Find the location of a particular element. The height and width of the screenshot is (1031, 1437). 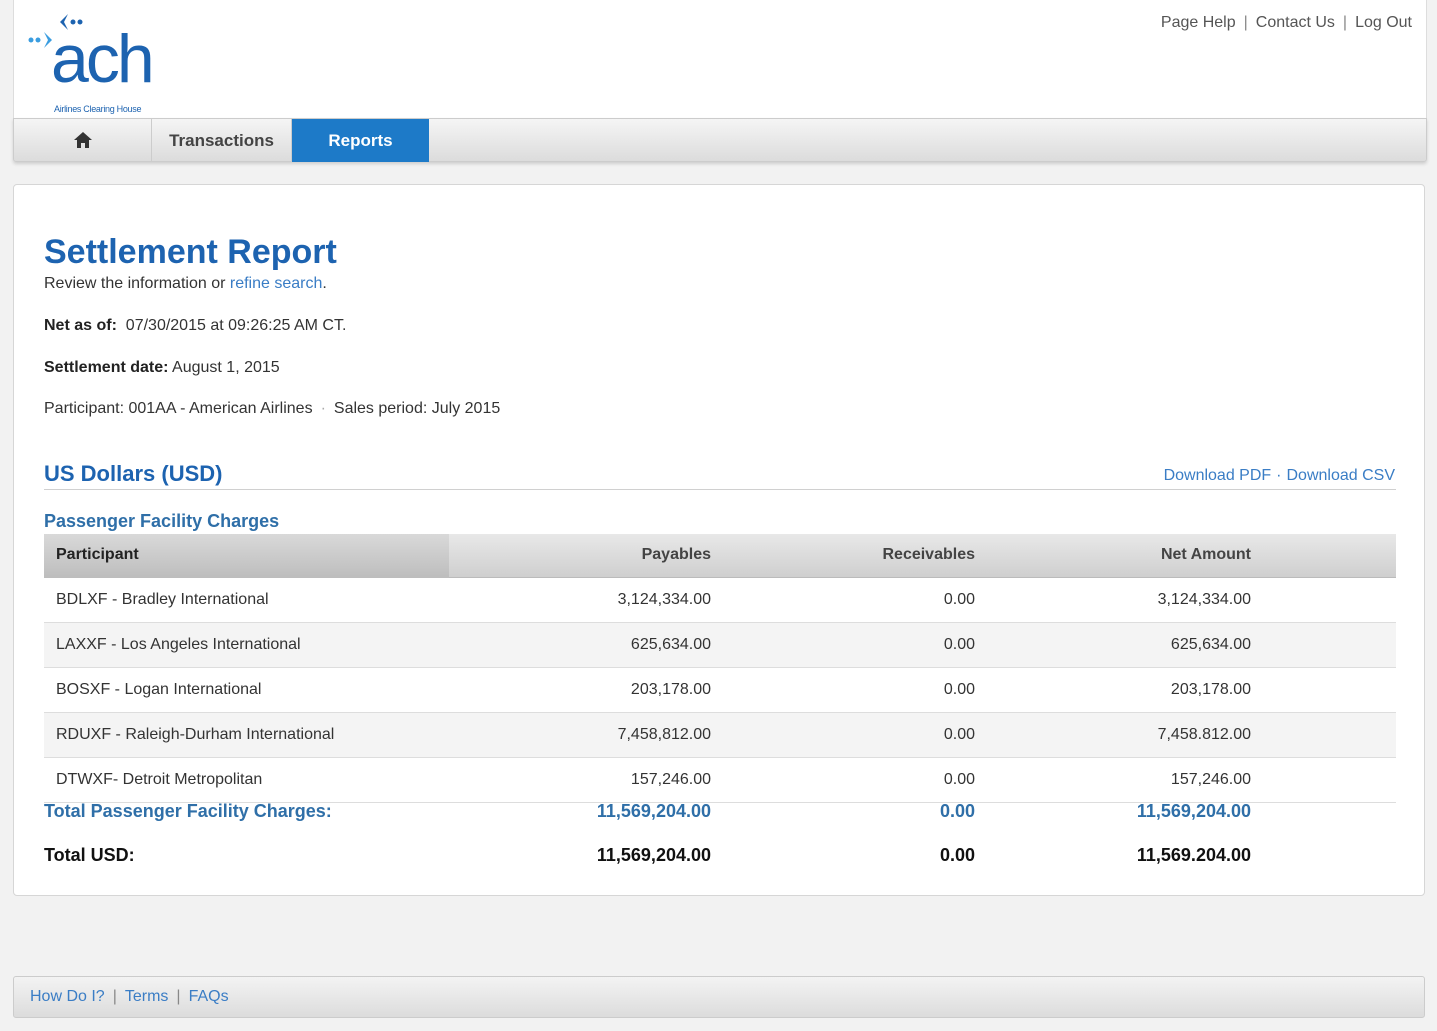

top-links: Page Help | Contact Us | Log Out is located at coordinates (1286, 22).